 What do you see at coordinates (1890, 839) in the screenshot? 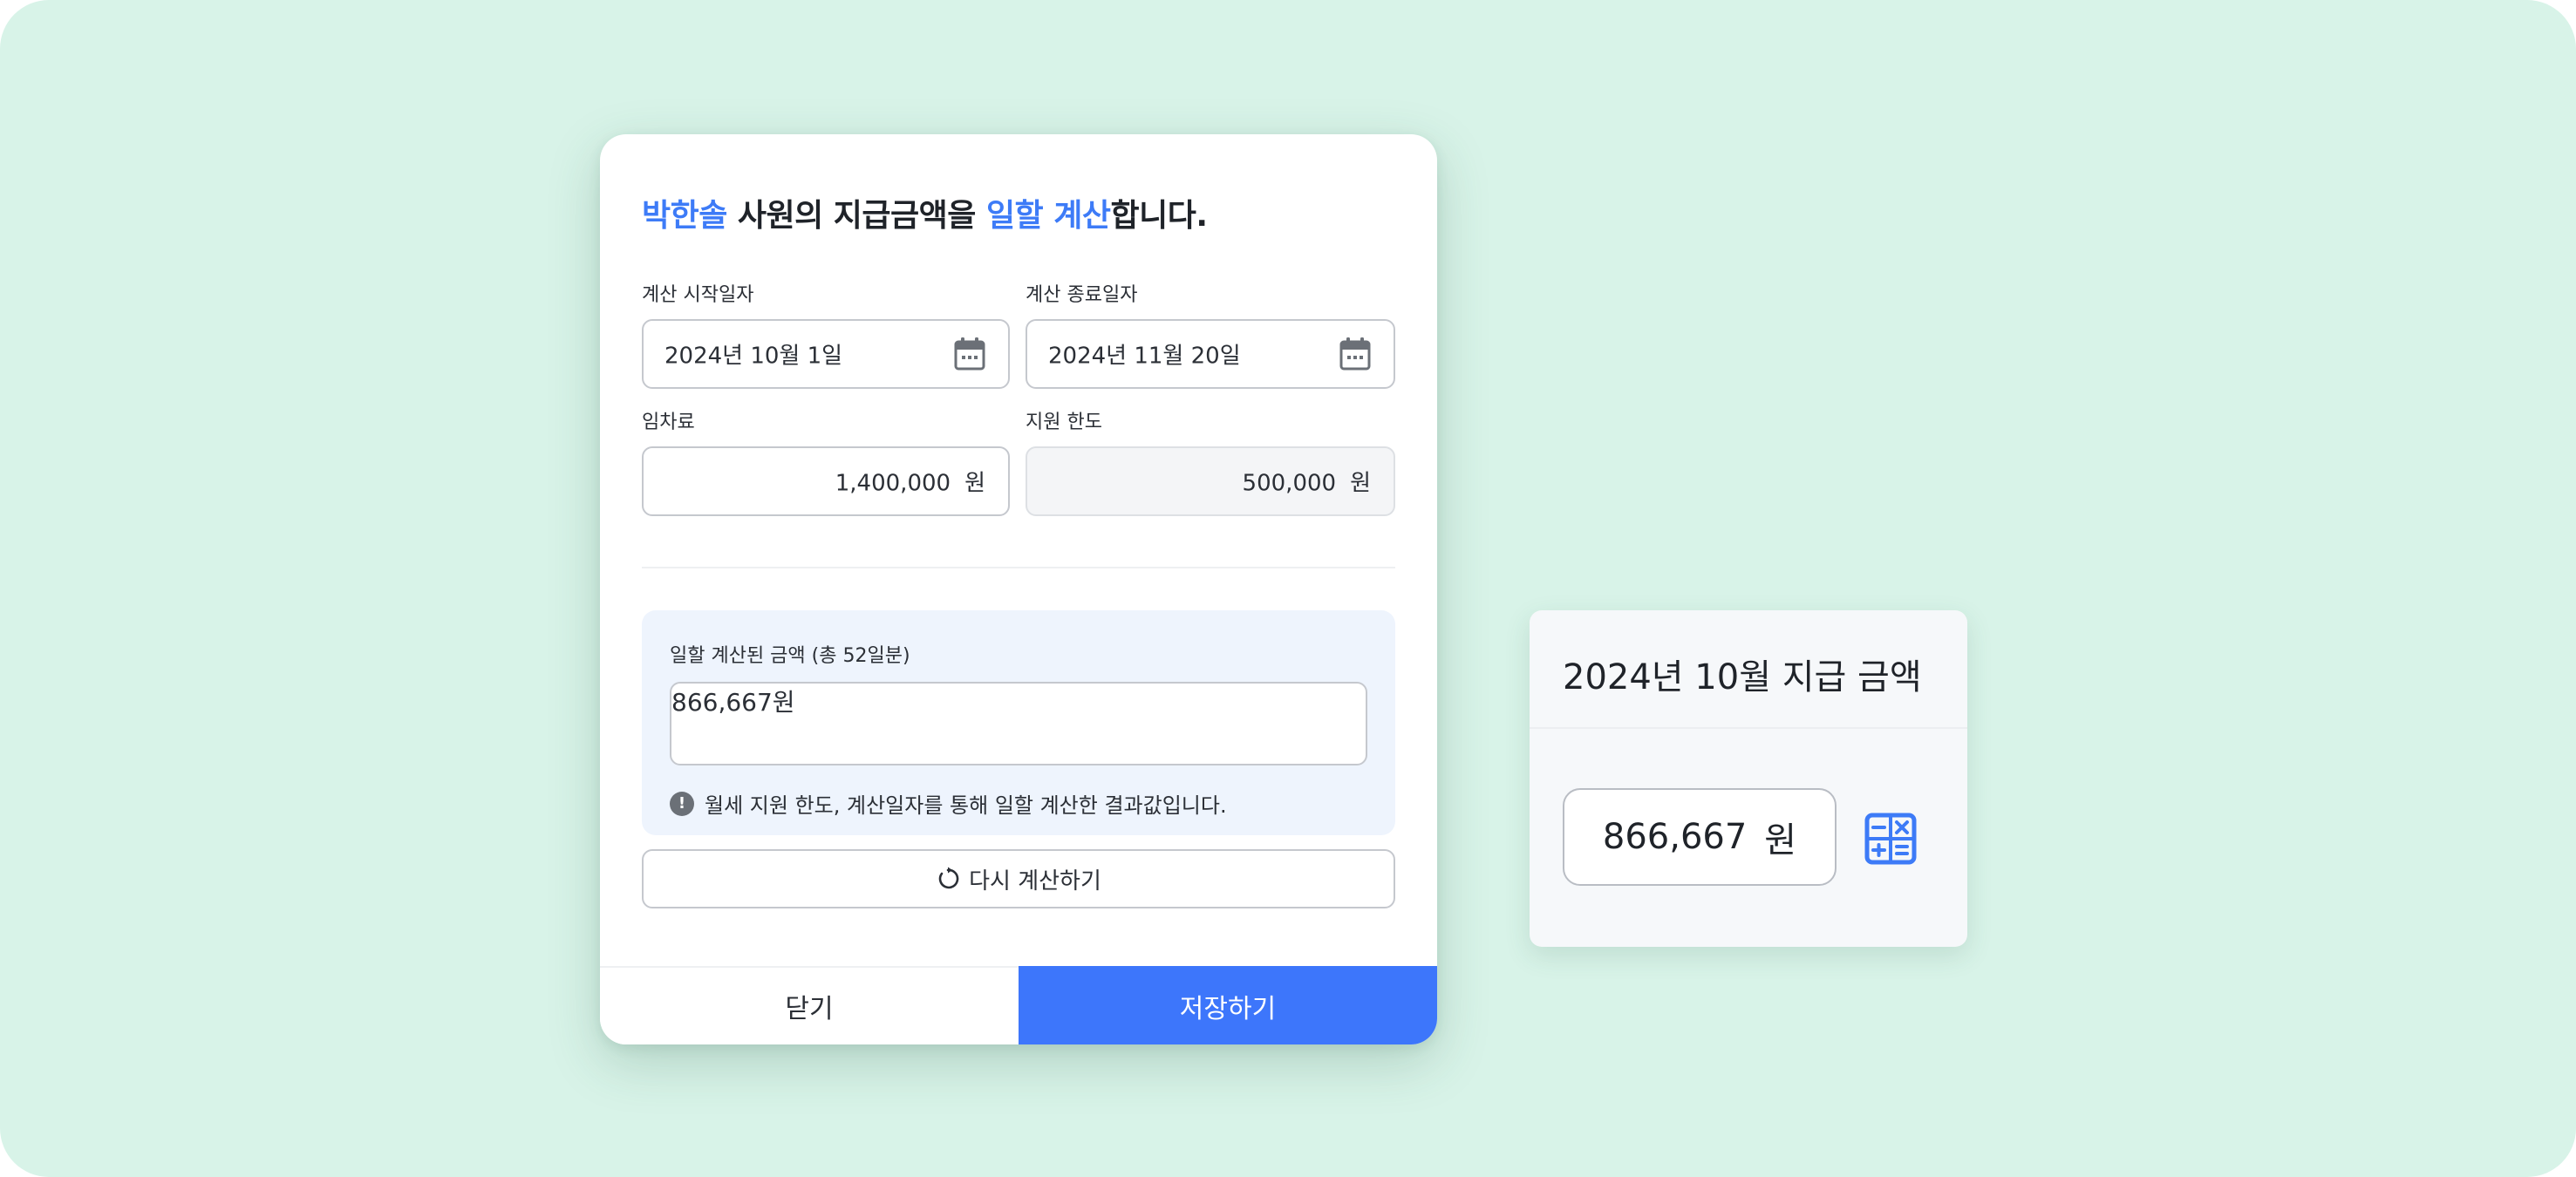
I see `calculator-icon` at bounding box center [1890, 839].